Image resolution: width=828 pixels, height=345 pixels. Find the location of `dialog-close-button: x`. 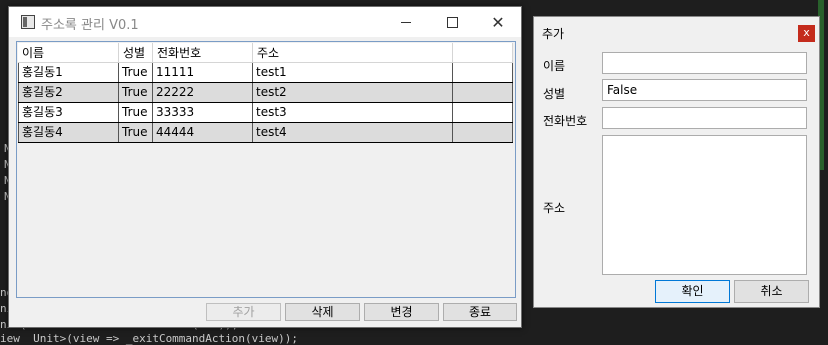

dialog-close-button: x is located at coordinates (806, 33).